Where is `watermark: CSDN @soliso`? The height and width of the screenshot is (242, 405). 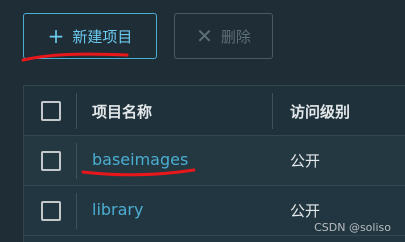
watermark: CSDN @soliso is located at coordinates (352, 227).